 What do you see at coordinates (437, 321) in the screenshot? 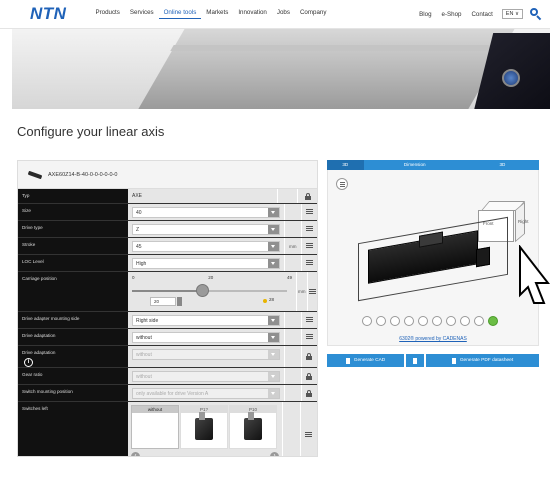
I see `rotate-icon` at bounding box center [437, 321].